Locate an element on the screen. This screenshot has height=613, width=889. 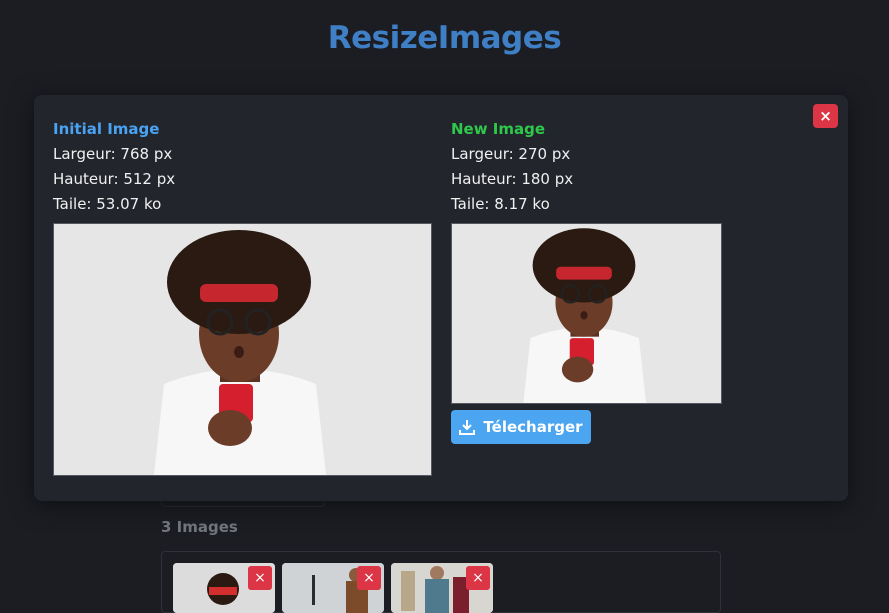
close-icon: × is located at coordinates (825, 116).